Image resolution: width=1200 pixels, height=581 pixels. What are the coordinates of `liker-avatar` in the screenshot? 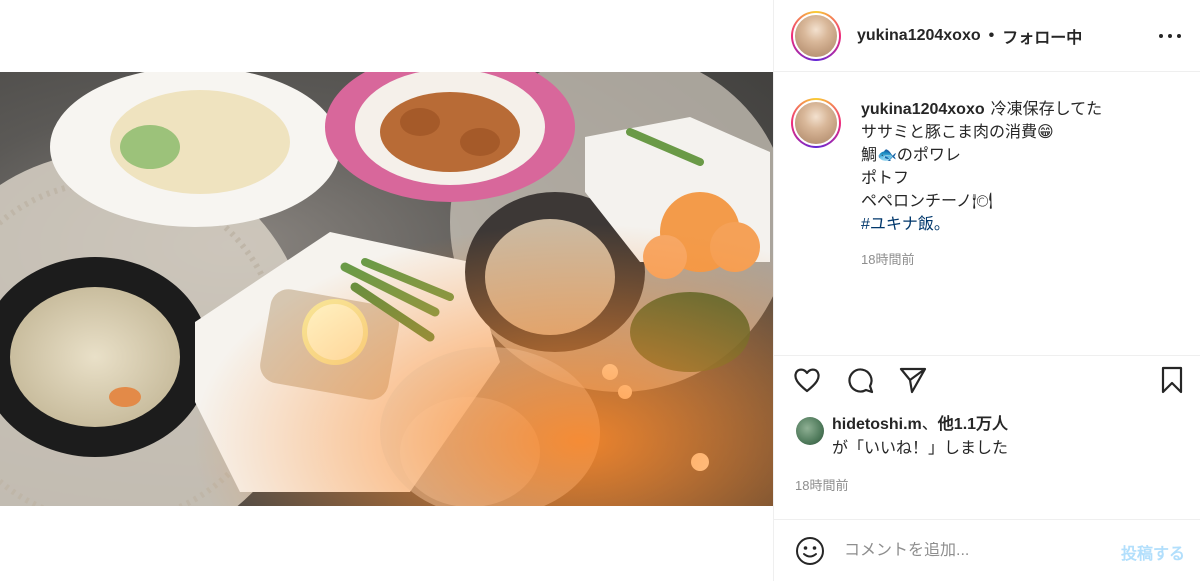 It's located at (810, 431).